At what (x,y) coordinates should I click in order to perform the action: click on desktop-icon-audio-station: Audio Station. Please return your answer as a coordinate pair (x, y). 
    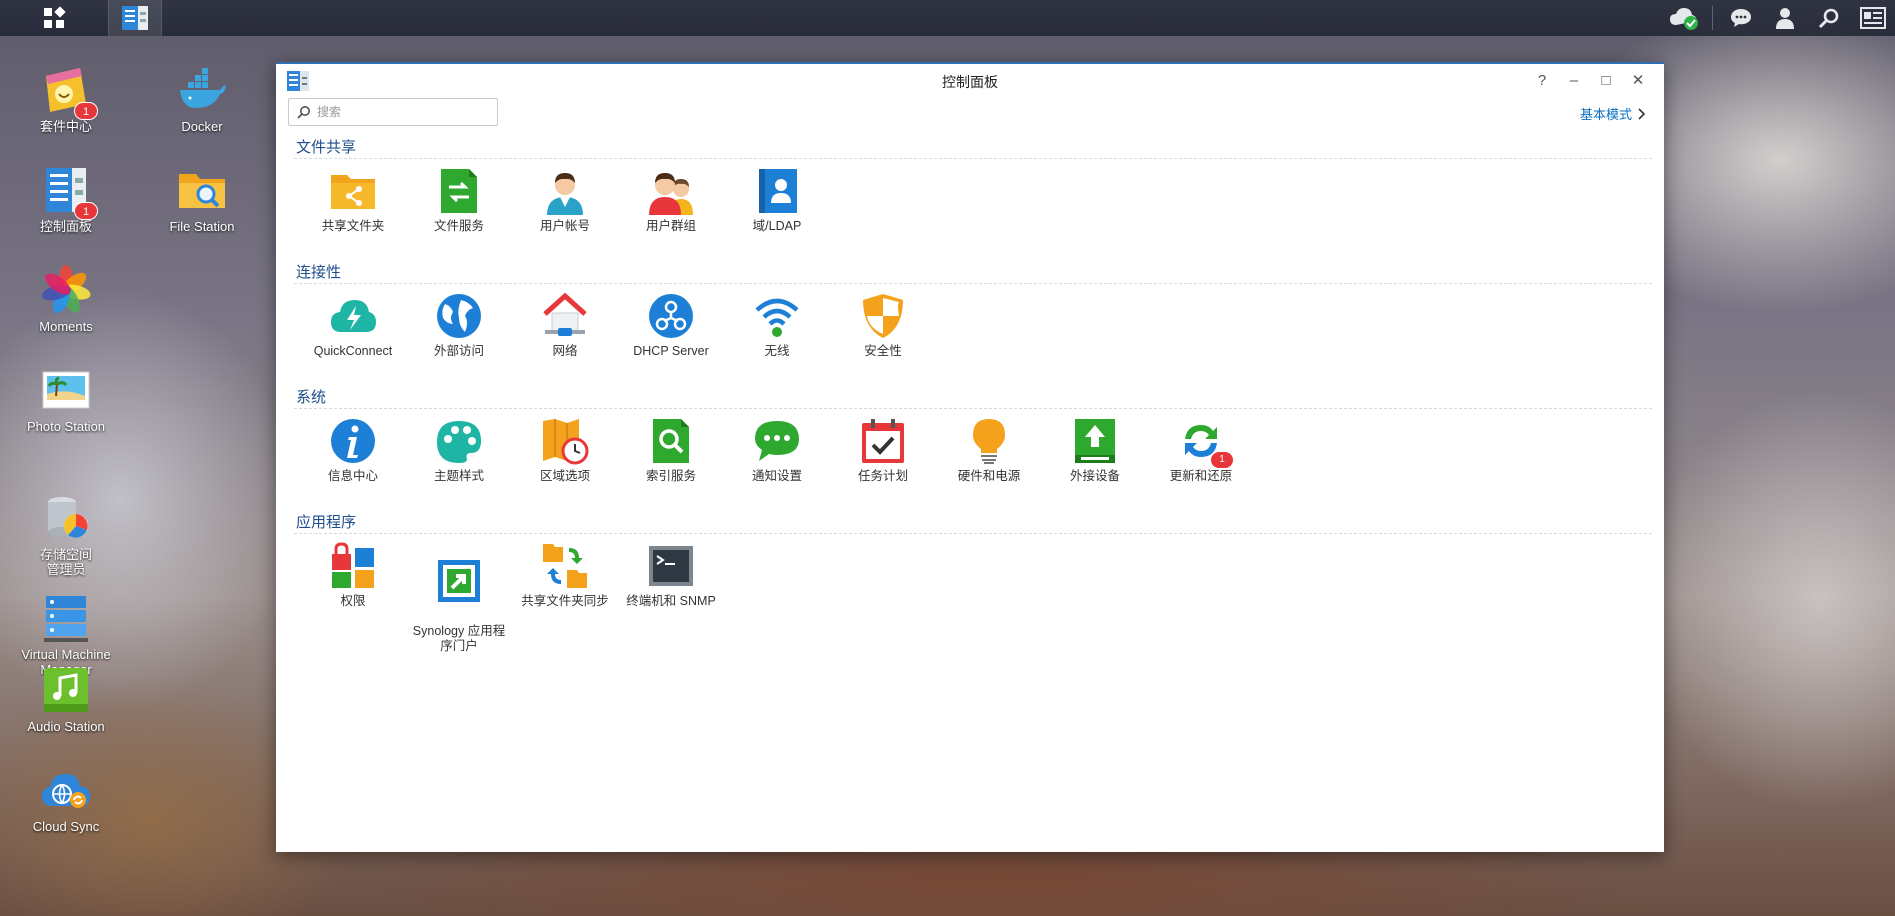
    Looking at the image, I should click on (66, 699).